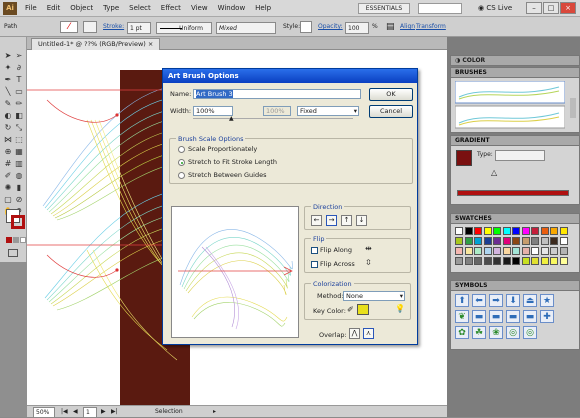  I want to click on menu-select: Select, so click(140, 8).